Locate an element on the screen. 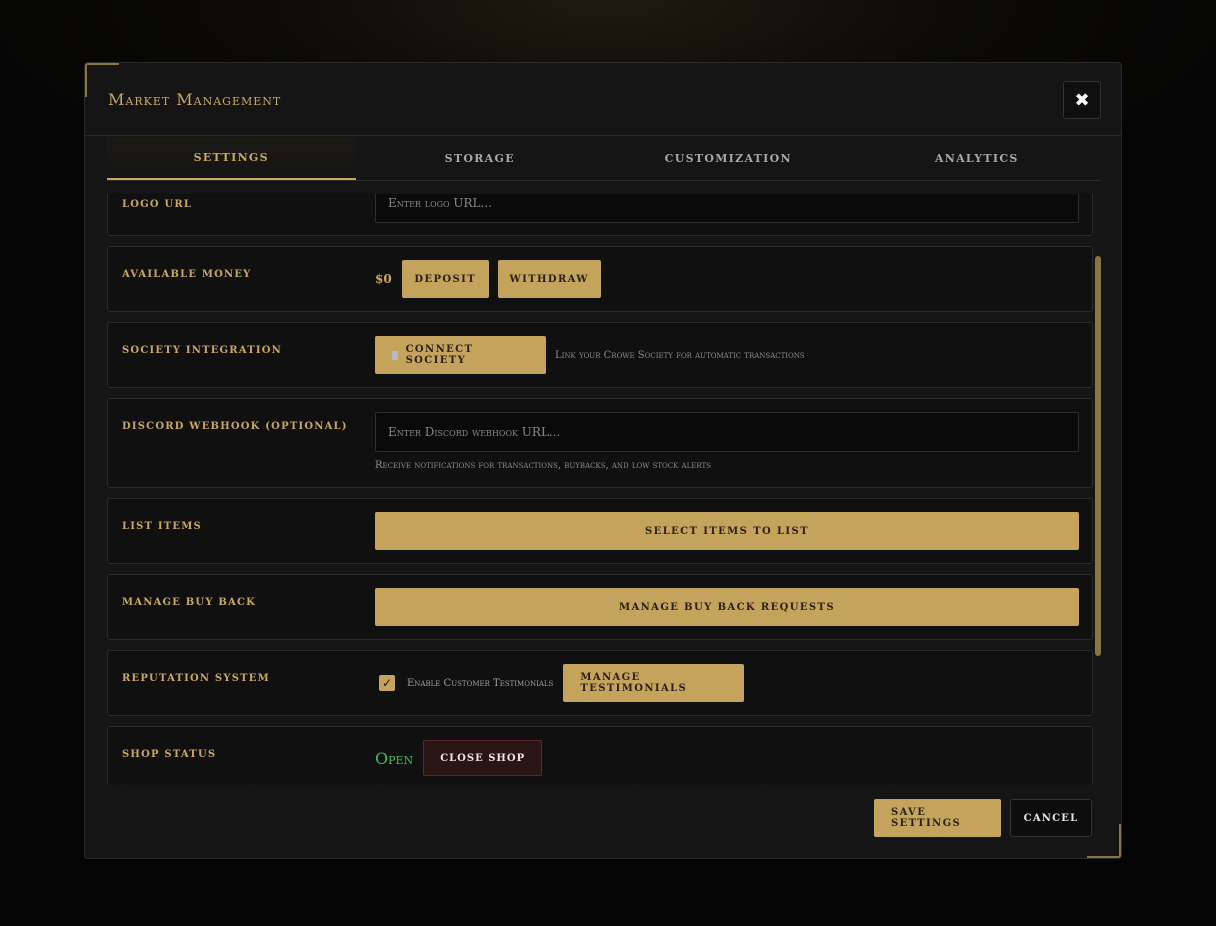 Image resolution: width=1216 pixels, height=926 pixels. row-label: Available Money is located at coordinates (187, 274).